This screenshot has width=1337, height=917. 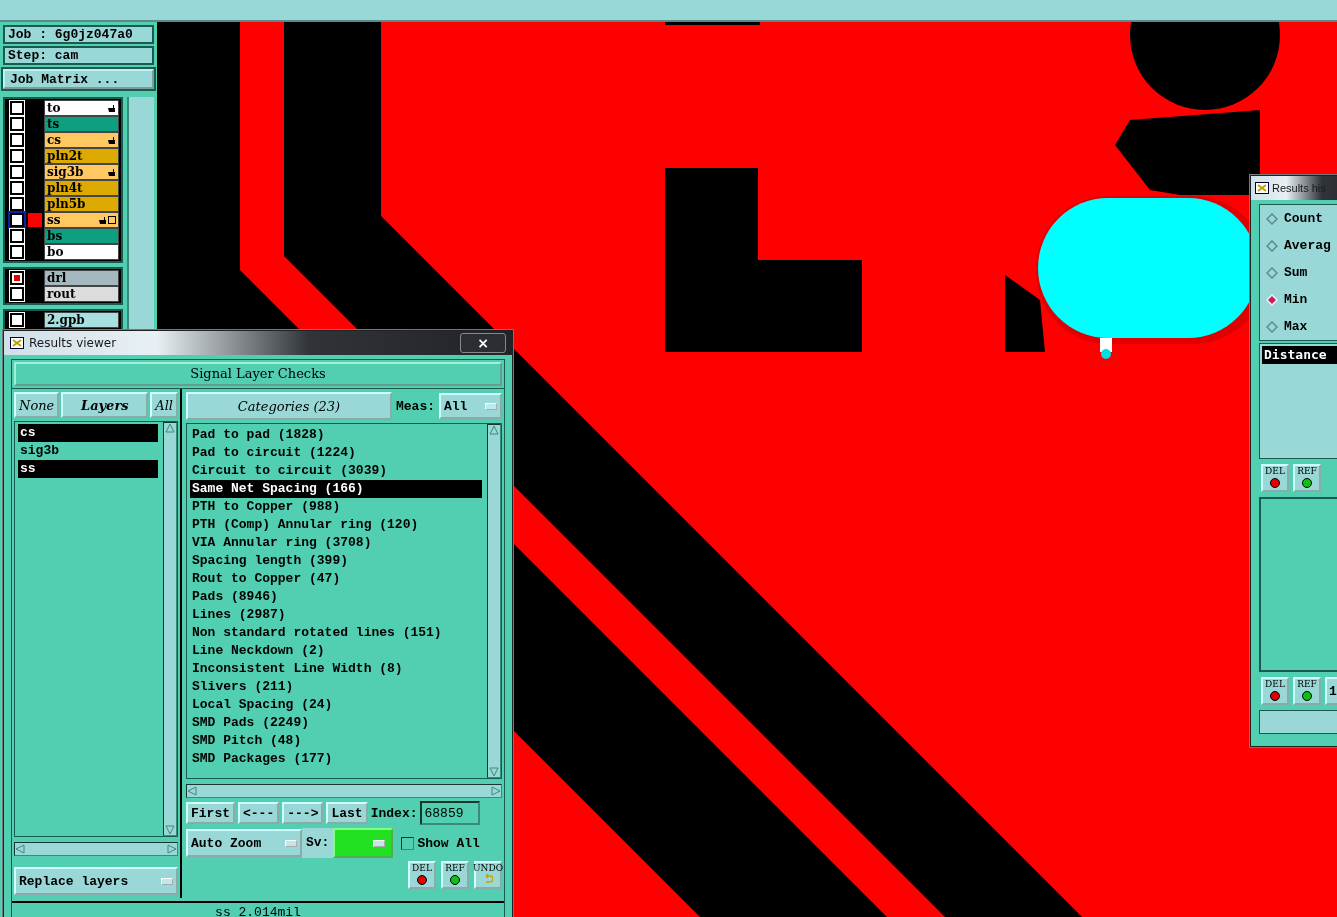 What do you see at coordinates (54, 140) in the screenshot?
I see `layer-label: cs` at bounding box center [54, 140].